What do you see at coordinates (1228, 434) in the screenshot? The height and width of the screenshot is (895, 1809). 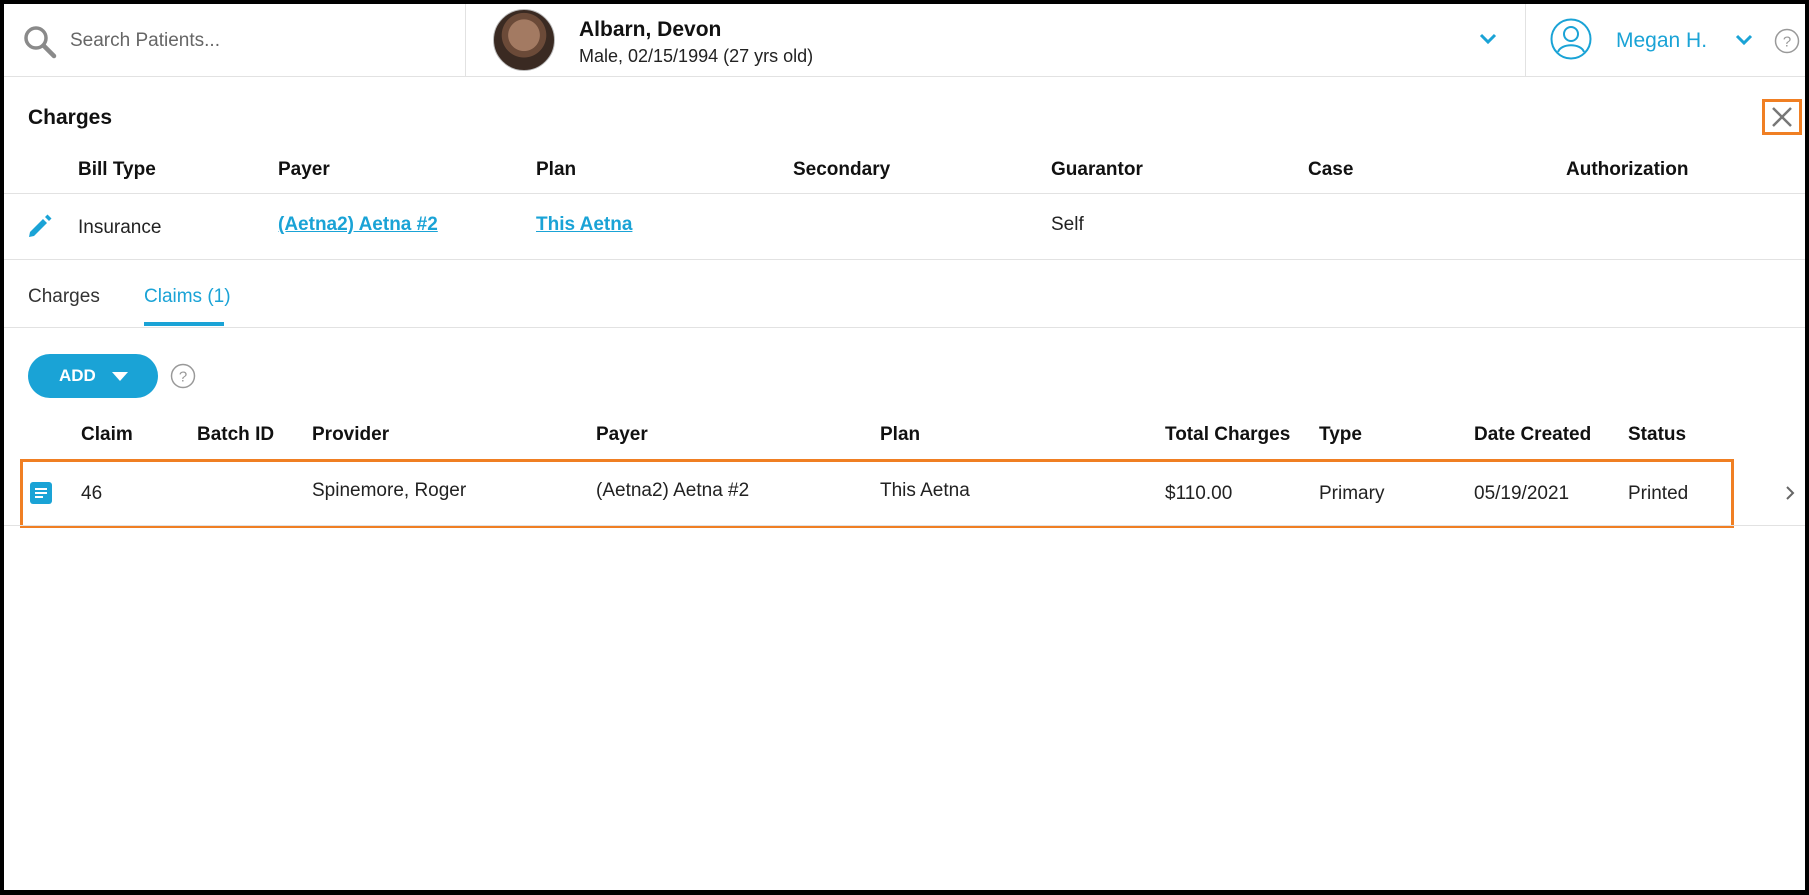 I see `column-total-charges: Total Charges` at bounding box center [1228, 434].